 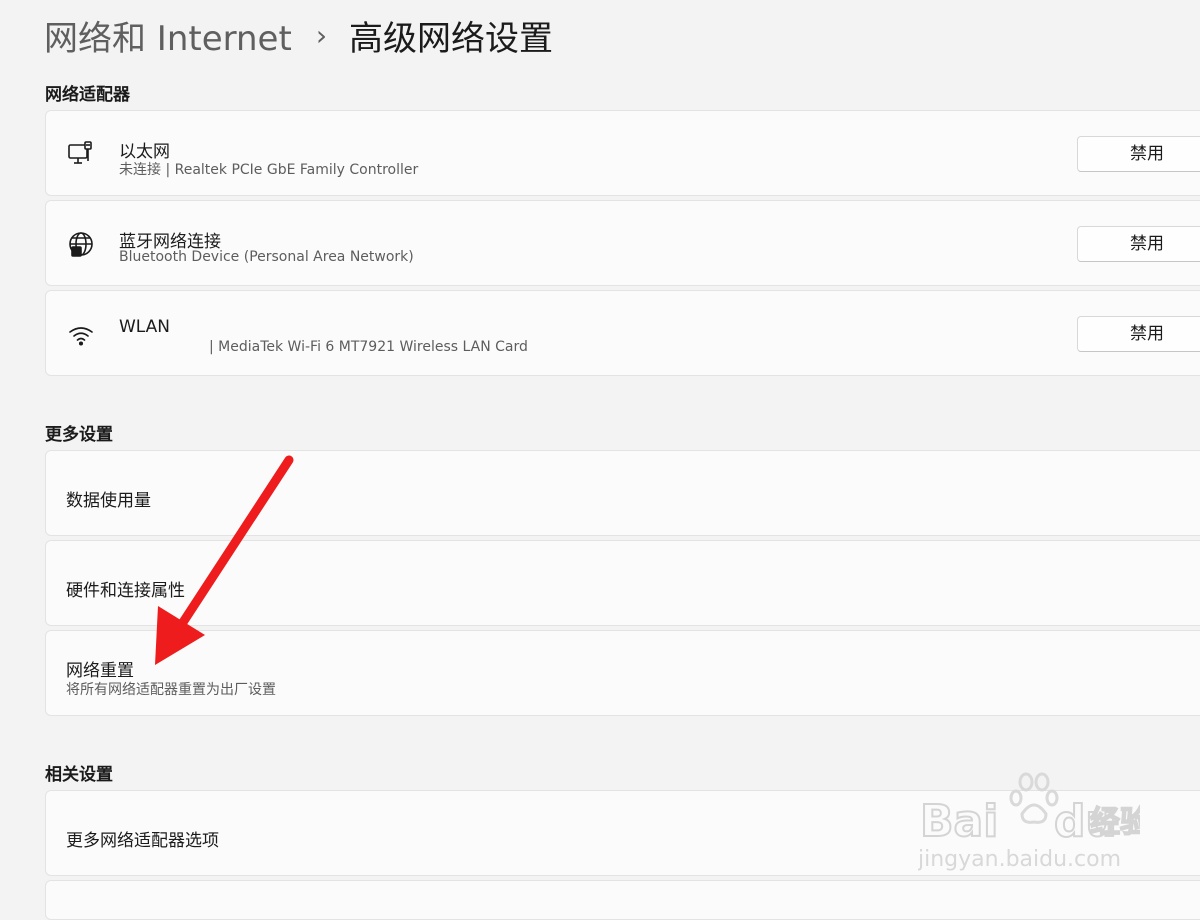 I want to click on setting-data-usage: 数据使用量, so click(x=622, y=493).